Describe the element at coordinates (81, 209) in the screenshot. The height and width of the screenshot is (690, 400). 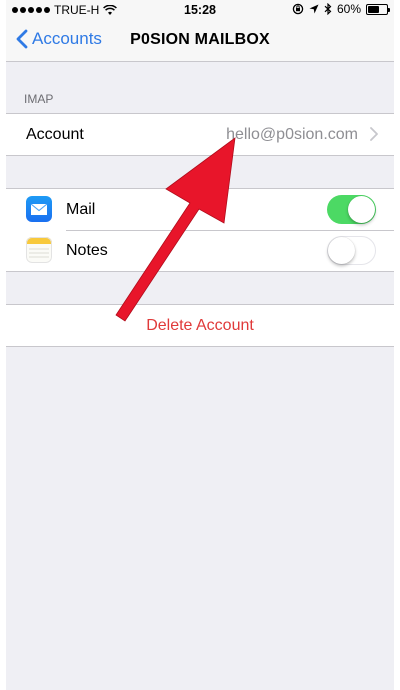
I see `app-label-mail: Mail` at that location.